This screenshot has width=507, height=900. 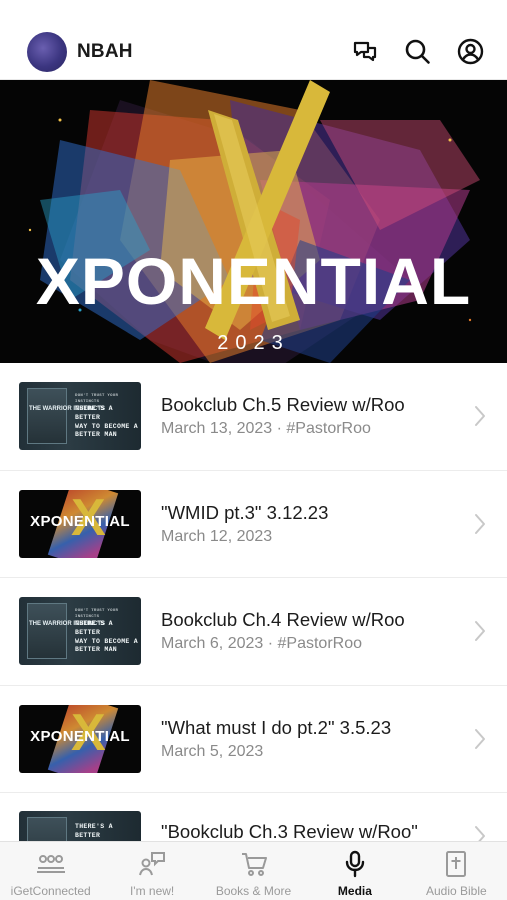 I want to click on media-item-title: "Bookclub Ch.3 Review w/Roo", so click(x=289, y=831).